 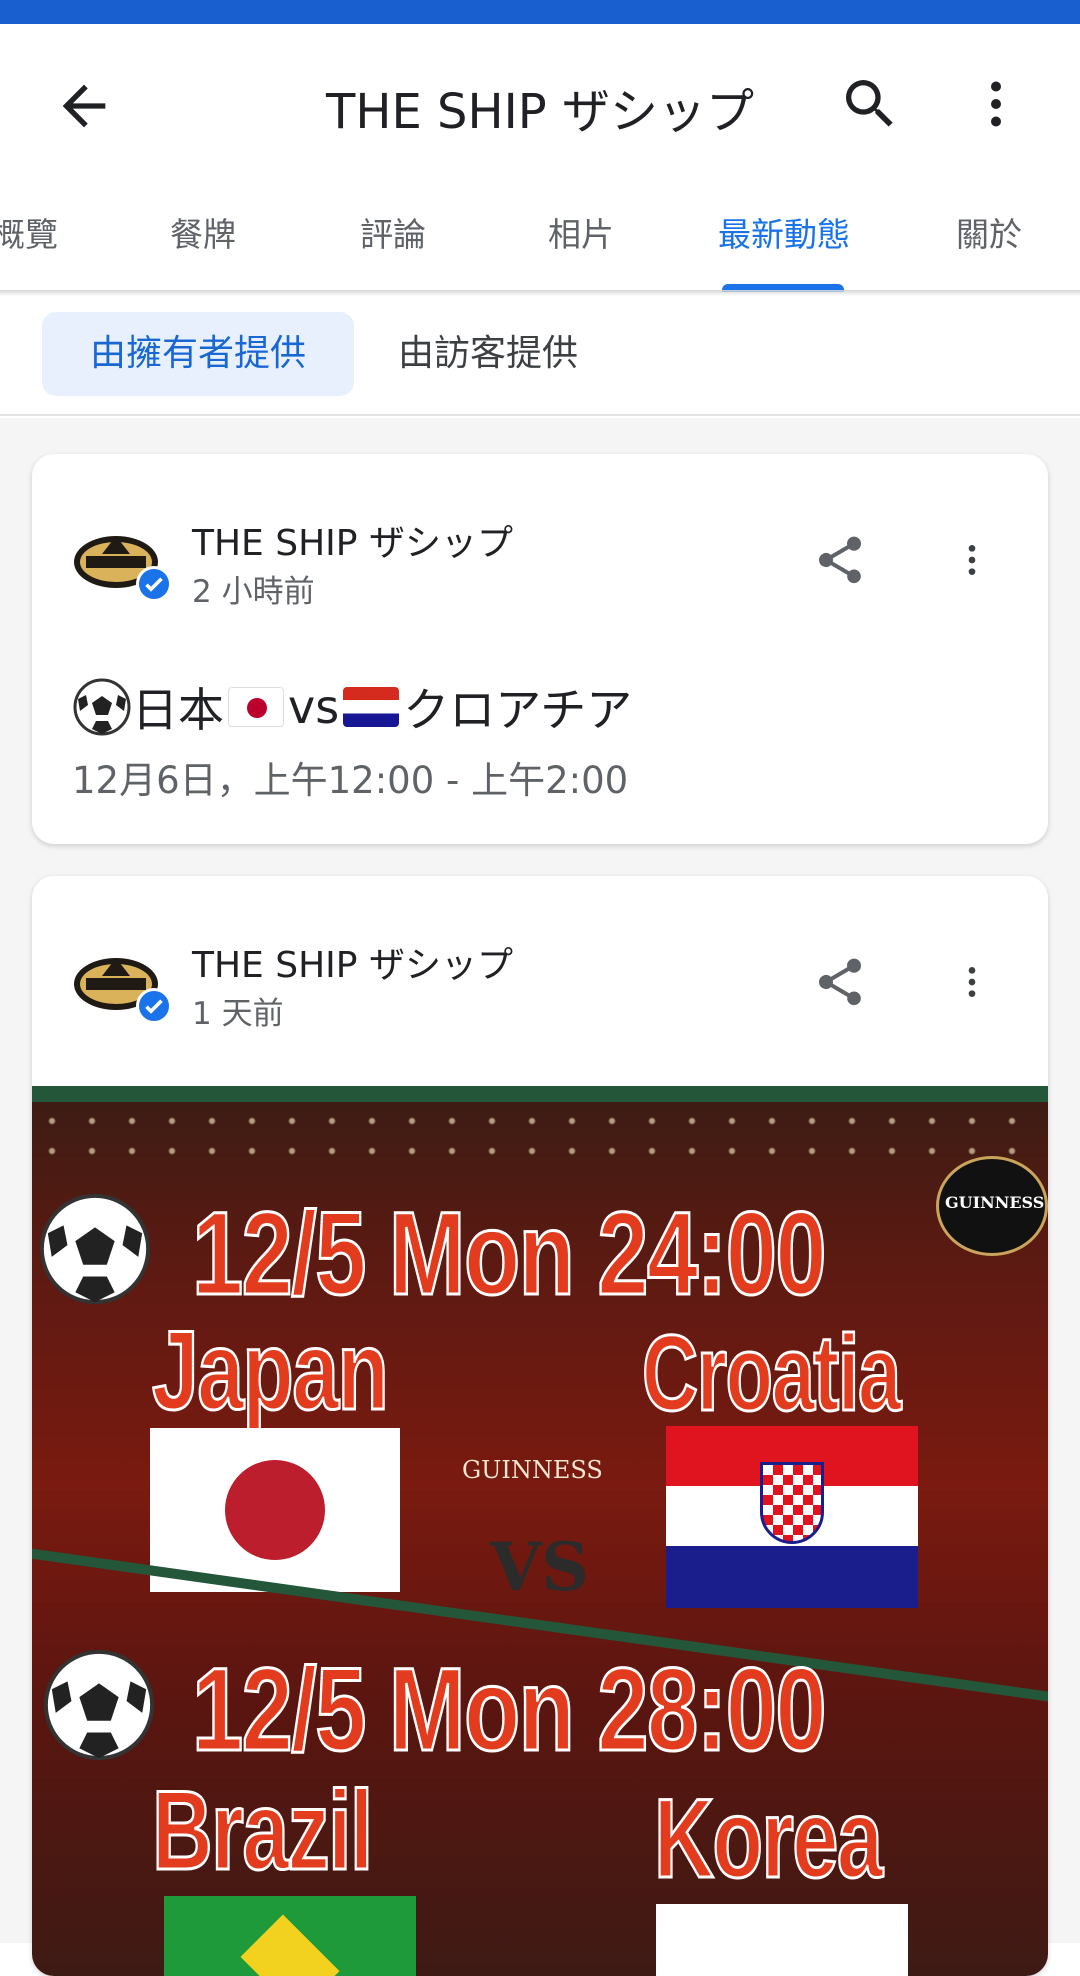 I want to click on guinness-sign: GUINNESS, so click(x=992, y=1206).